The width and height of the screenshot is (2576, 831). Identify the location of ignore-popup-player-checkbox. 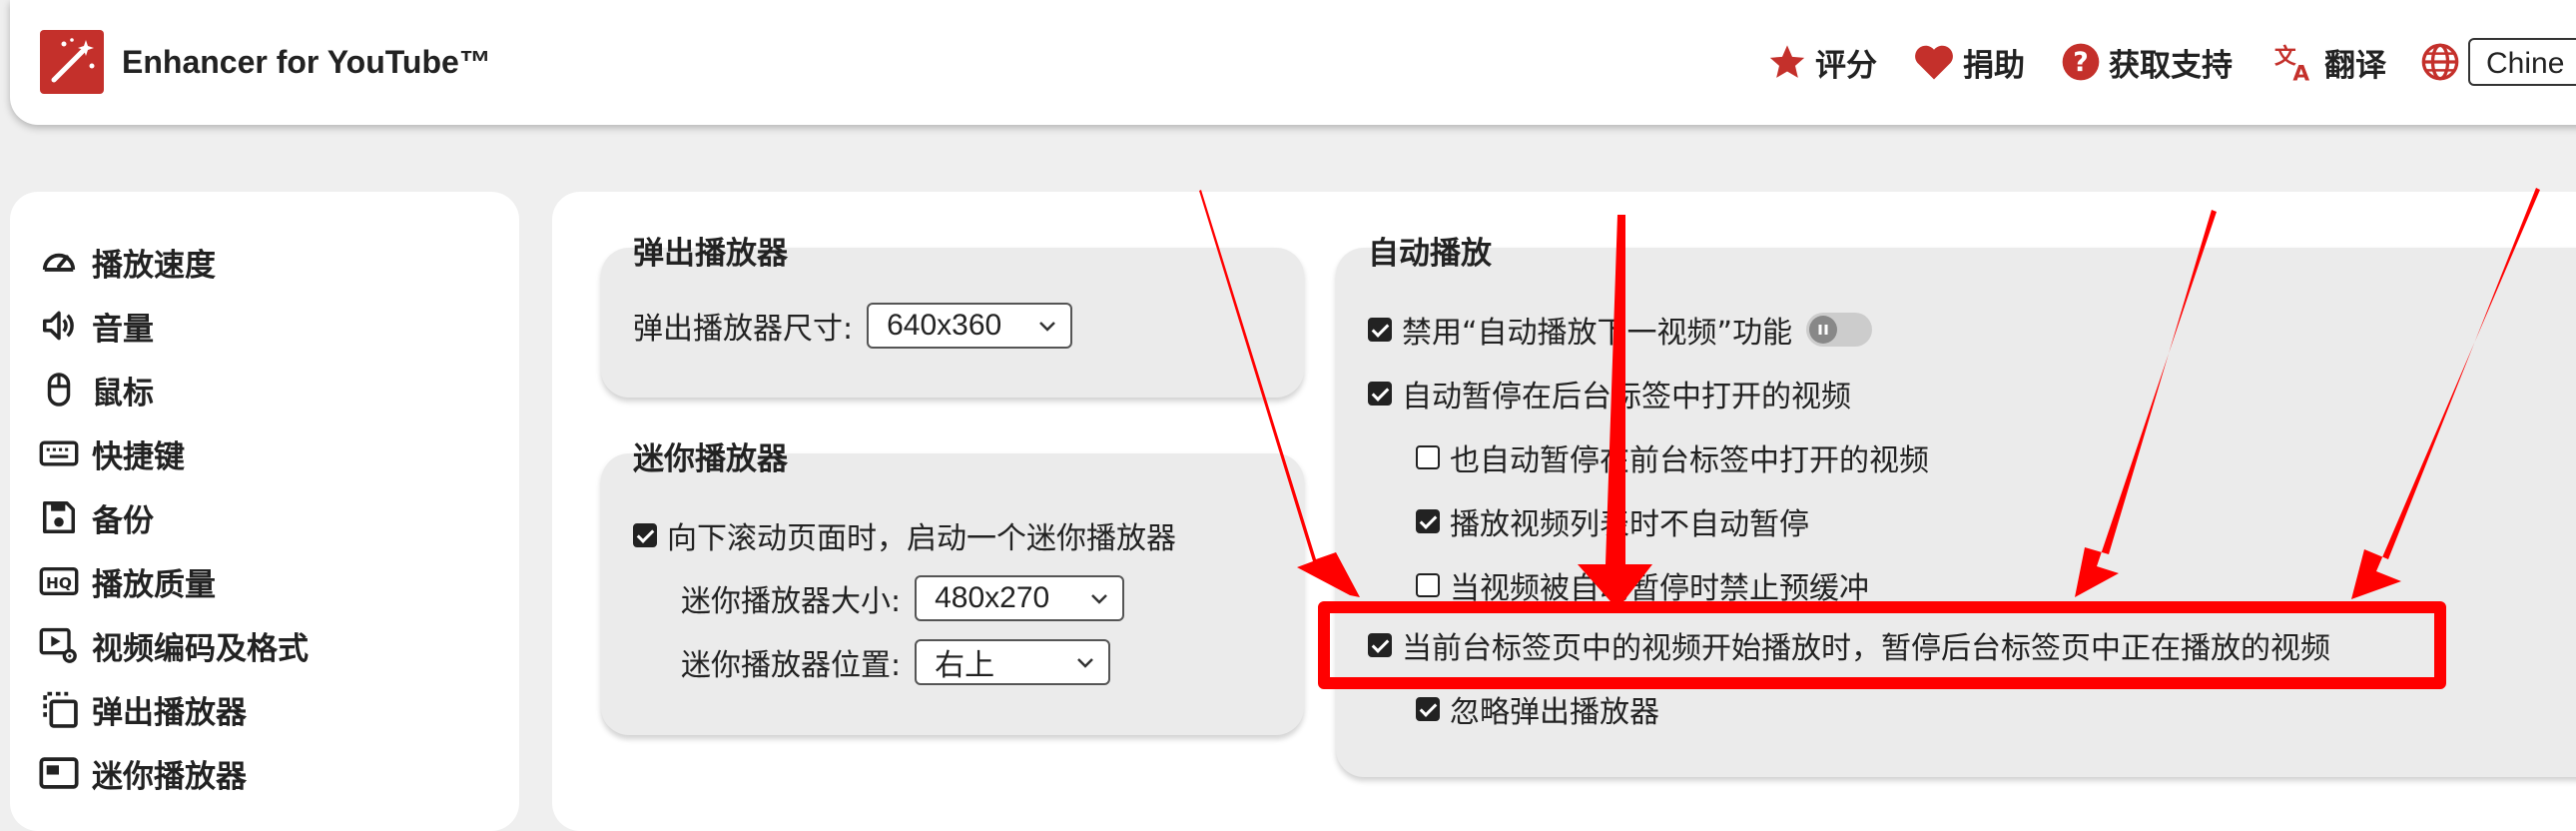
(1428, 709).